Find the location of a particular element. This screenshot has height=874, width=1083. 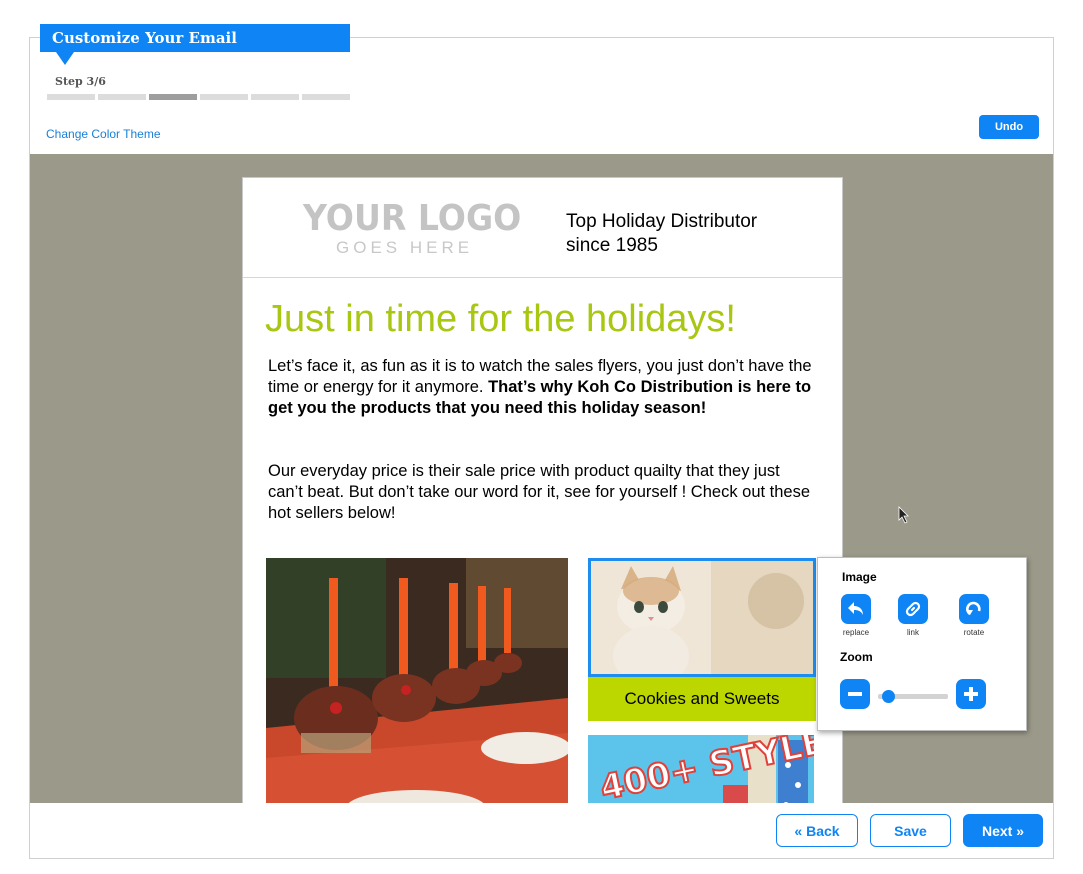

product-caption: Cookies and Sweets is located at coordinates (702, 699).